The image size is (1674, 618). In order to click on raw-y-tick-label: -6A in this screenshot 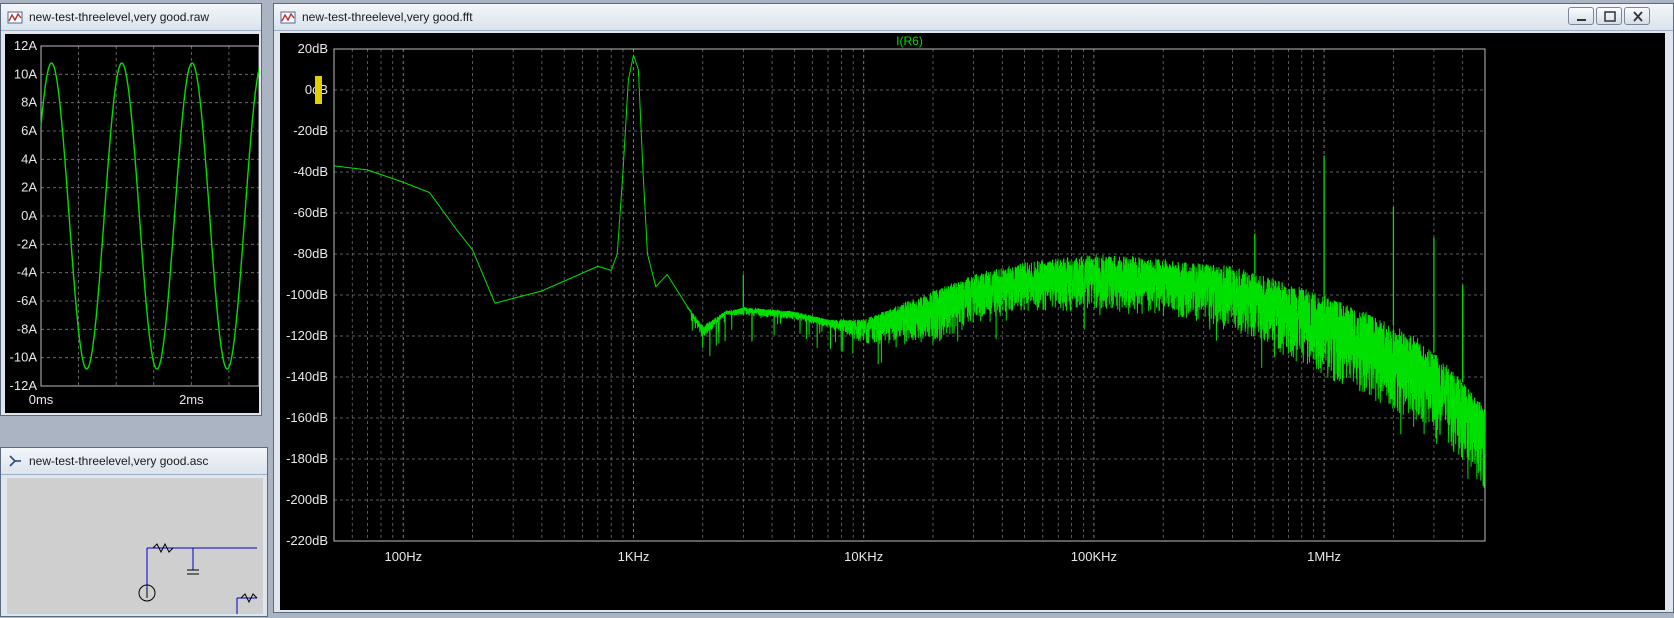, I will do `click(27, 300)`.